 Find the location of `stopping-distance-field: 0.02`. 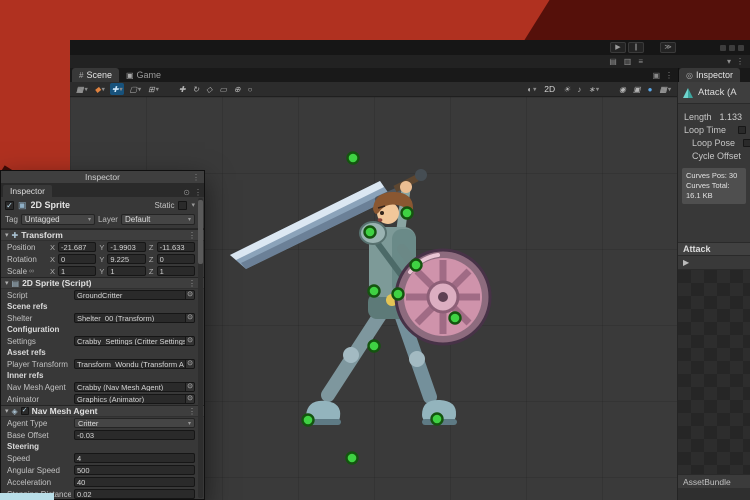

stopping-distance-field: 0.02 is located at coordinates (134, 494).